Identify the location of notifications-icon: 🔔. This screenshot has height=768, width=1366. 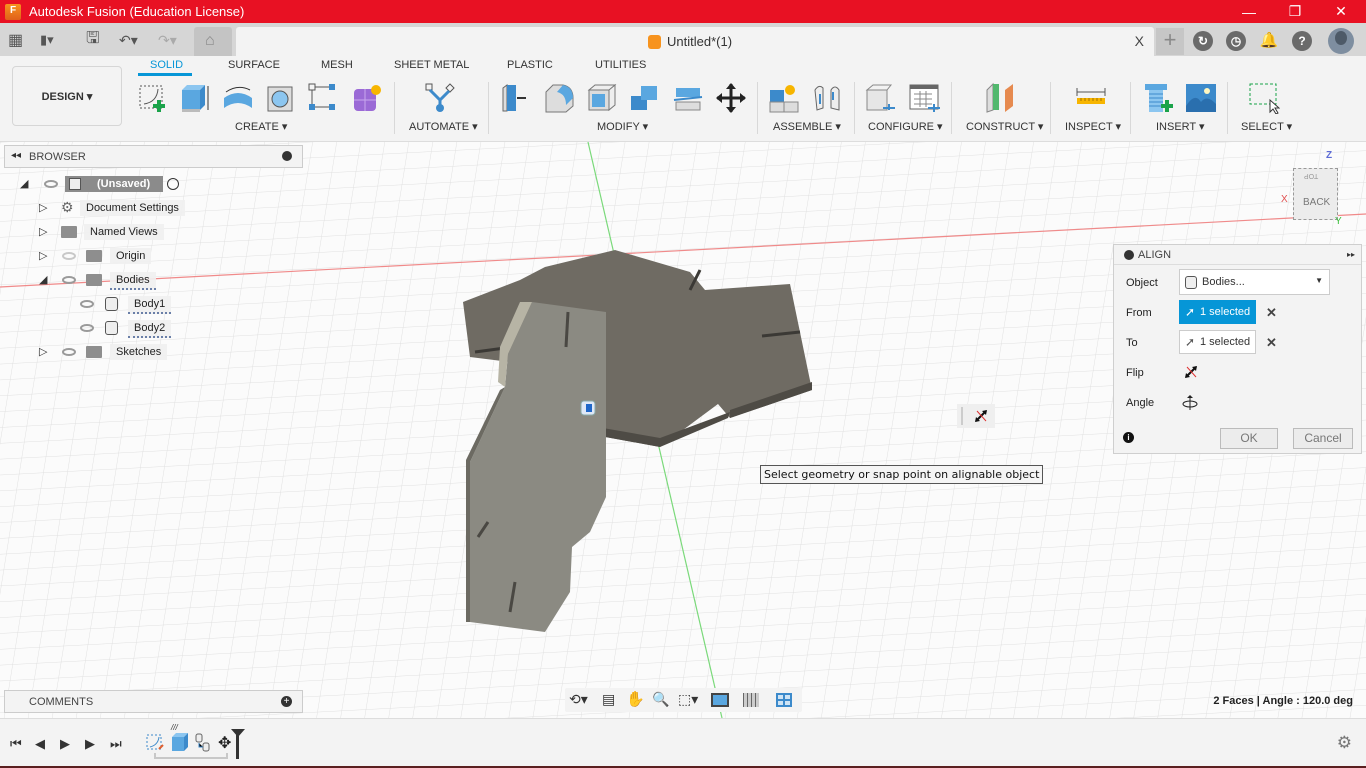
(1269, 41).